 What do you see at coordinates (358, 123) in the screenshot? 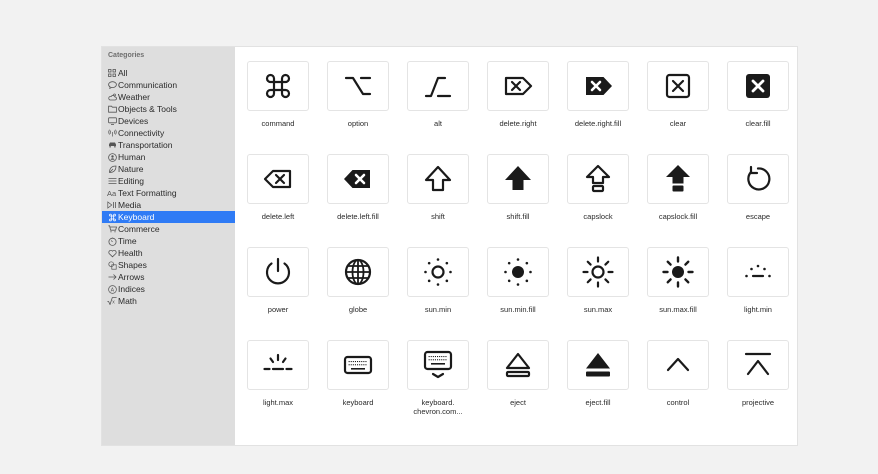
I see `symbol-name: option` at bounding box center [358, 123].